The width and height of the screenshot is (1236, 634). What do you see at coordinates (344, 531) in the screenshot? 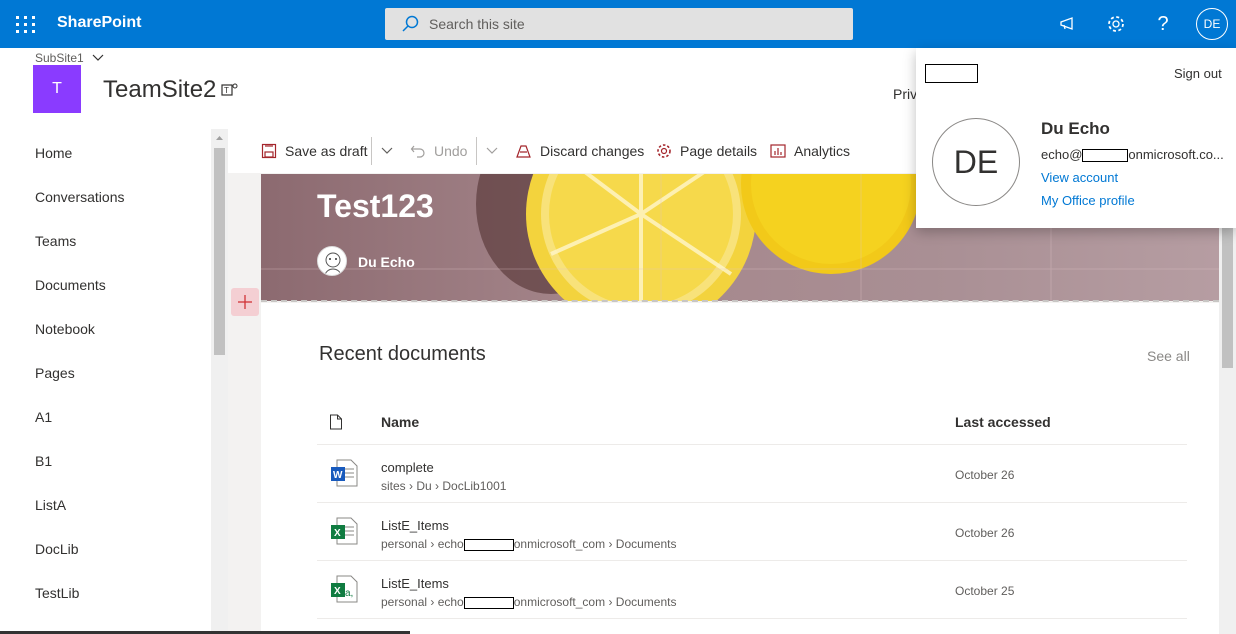
I see `excel-icon: X` at bounding box center [344, 531].